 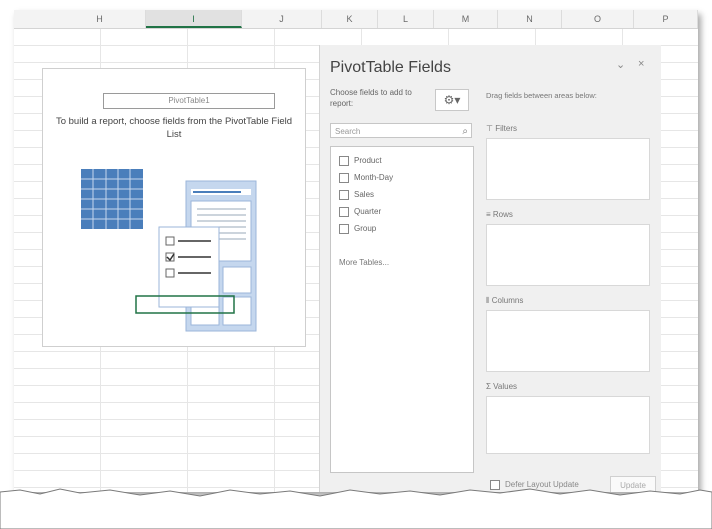 I want to click on column-header-h: H, so click(x=100, y=19).